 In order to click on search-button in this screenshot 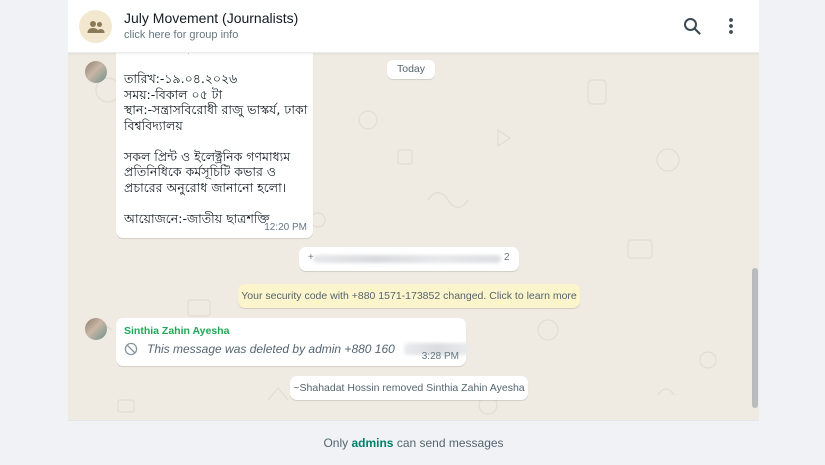, I will do `click(692, 26)`.